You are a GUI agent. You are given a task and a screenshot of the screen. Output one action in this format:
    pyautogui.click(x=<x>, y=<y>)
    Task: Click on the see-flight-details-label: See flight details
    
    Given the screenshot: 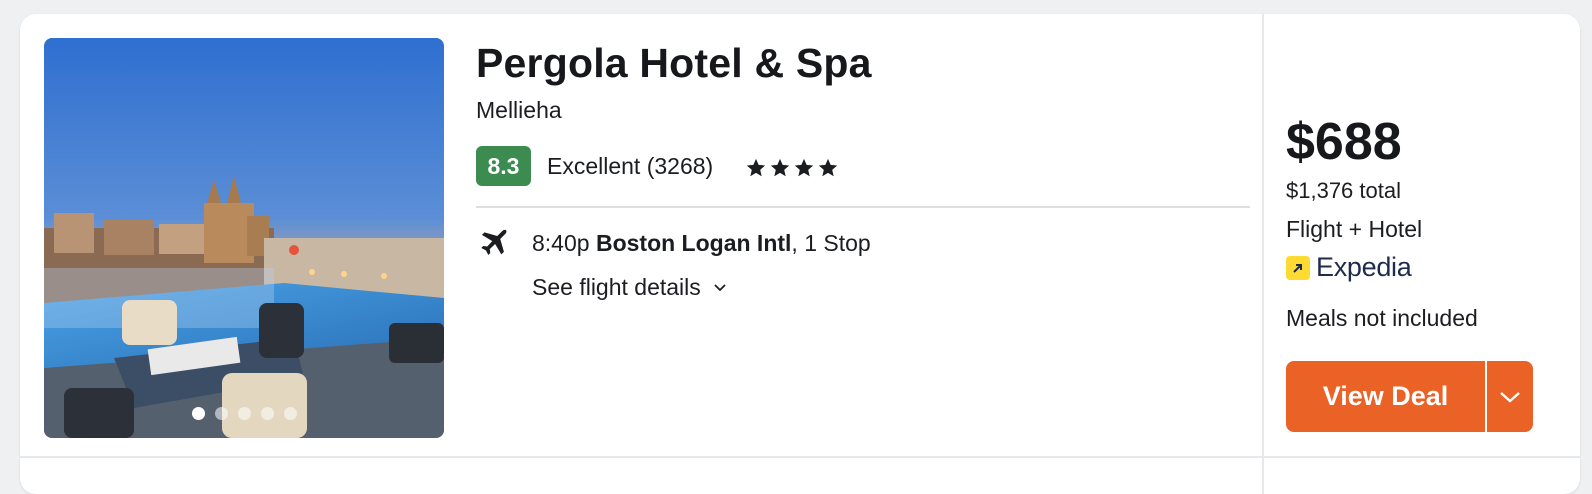 What is the action you would take?
    pyautogui.click(x=616, y=287)
    